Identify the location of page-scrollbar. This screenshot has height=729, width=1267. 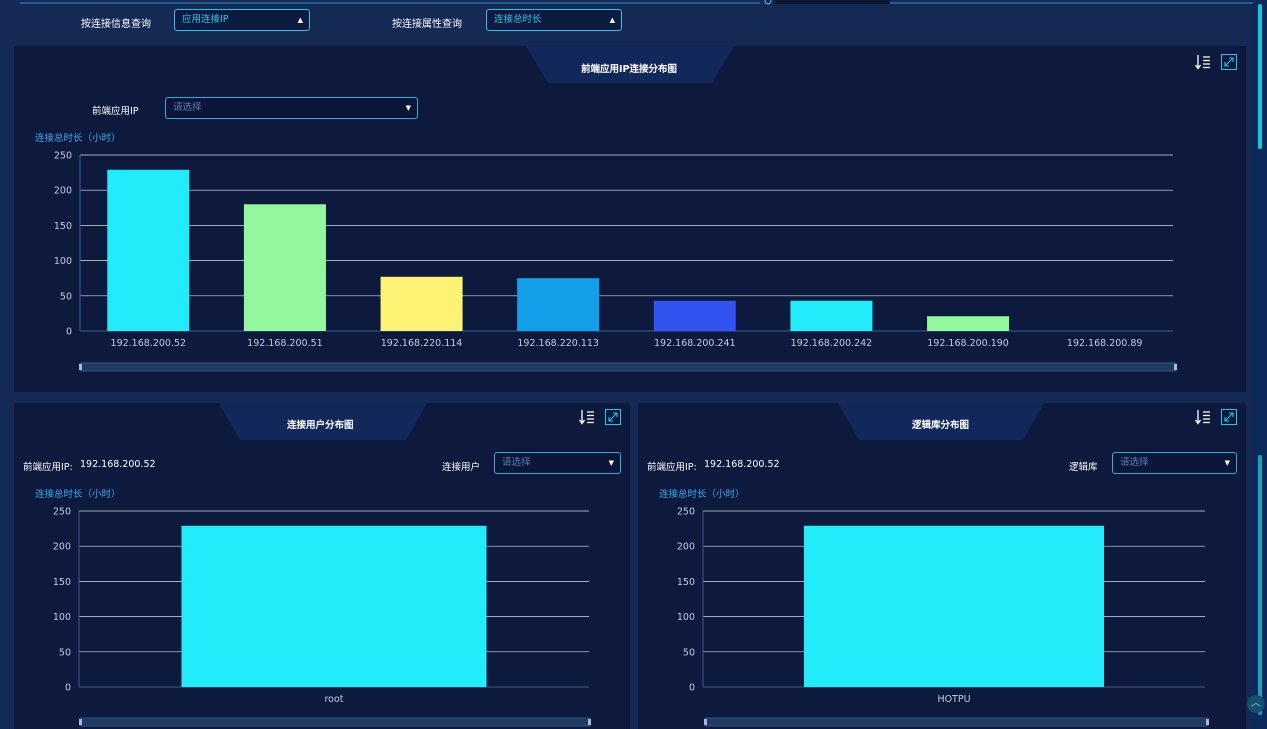
(1260, 364).